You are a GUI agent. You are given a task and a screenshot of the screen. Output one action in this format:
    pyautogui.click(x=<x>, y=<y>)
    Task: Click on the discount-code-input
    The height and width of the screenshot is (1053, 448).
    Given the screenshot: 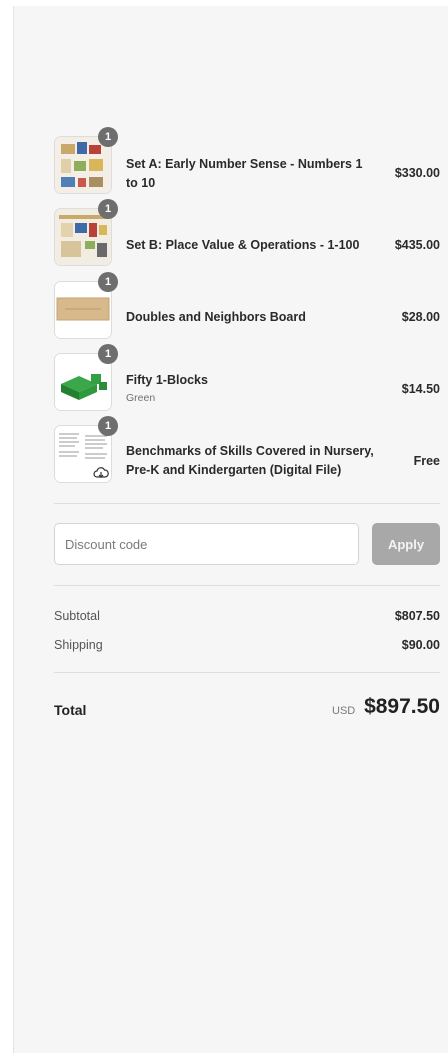 What is the action you would take?
    pyautogui.click(x=206, y=544)
    